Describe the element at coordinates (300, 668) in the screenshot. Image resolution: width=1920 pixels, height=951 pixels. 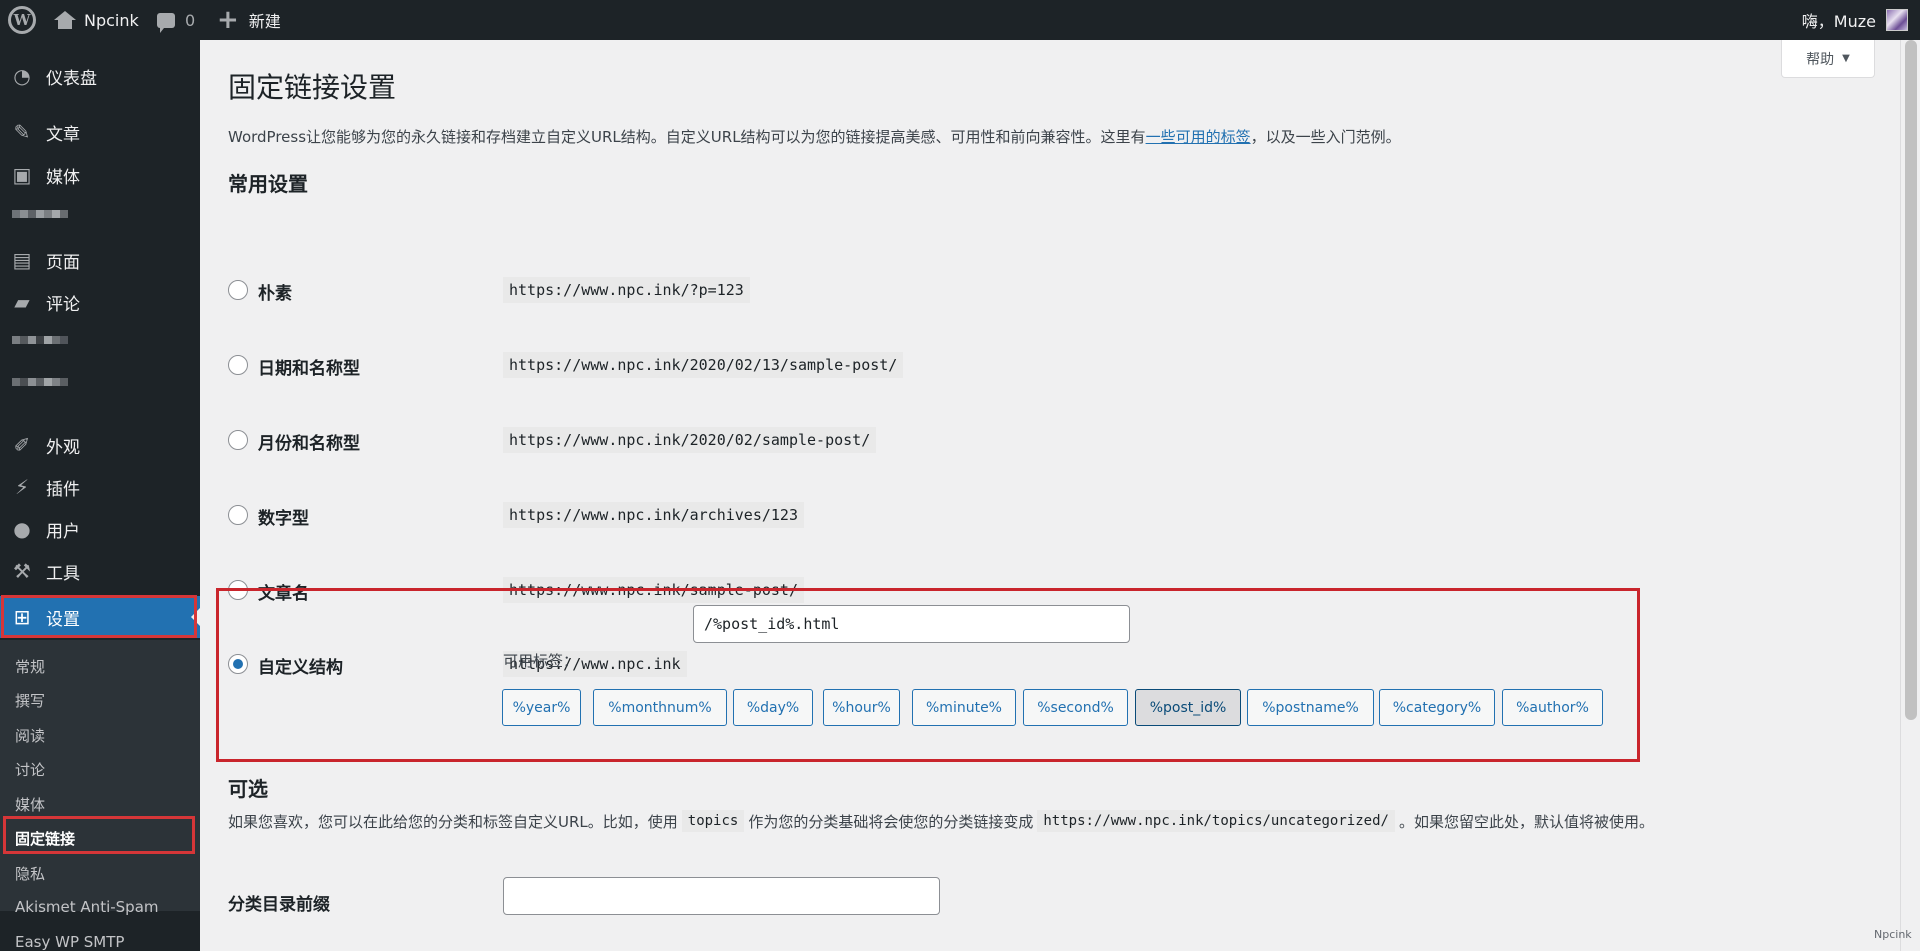
I see `option-label: 自定义结构` at that location.